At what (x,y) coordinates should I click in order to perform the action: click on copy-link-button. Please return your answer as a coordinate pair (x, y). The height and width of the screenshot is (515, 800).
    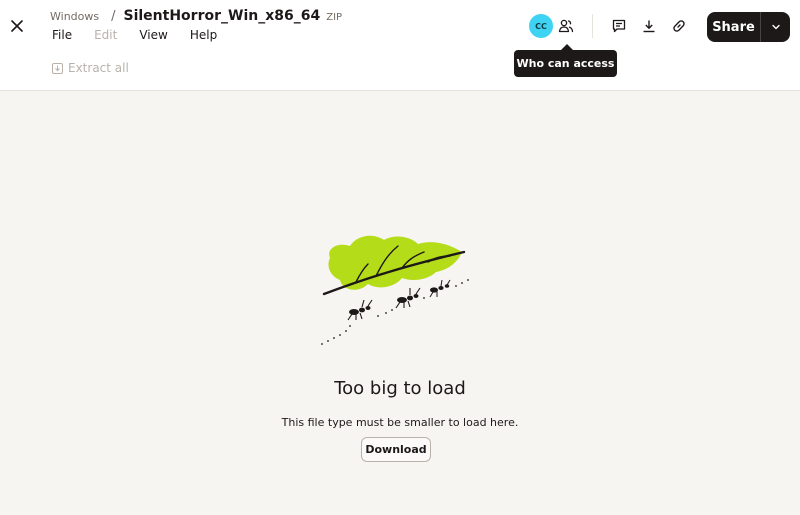
    Looking at the image, I should click on (679, 26).